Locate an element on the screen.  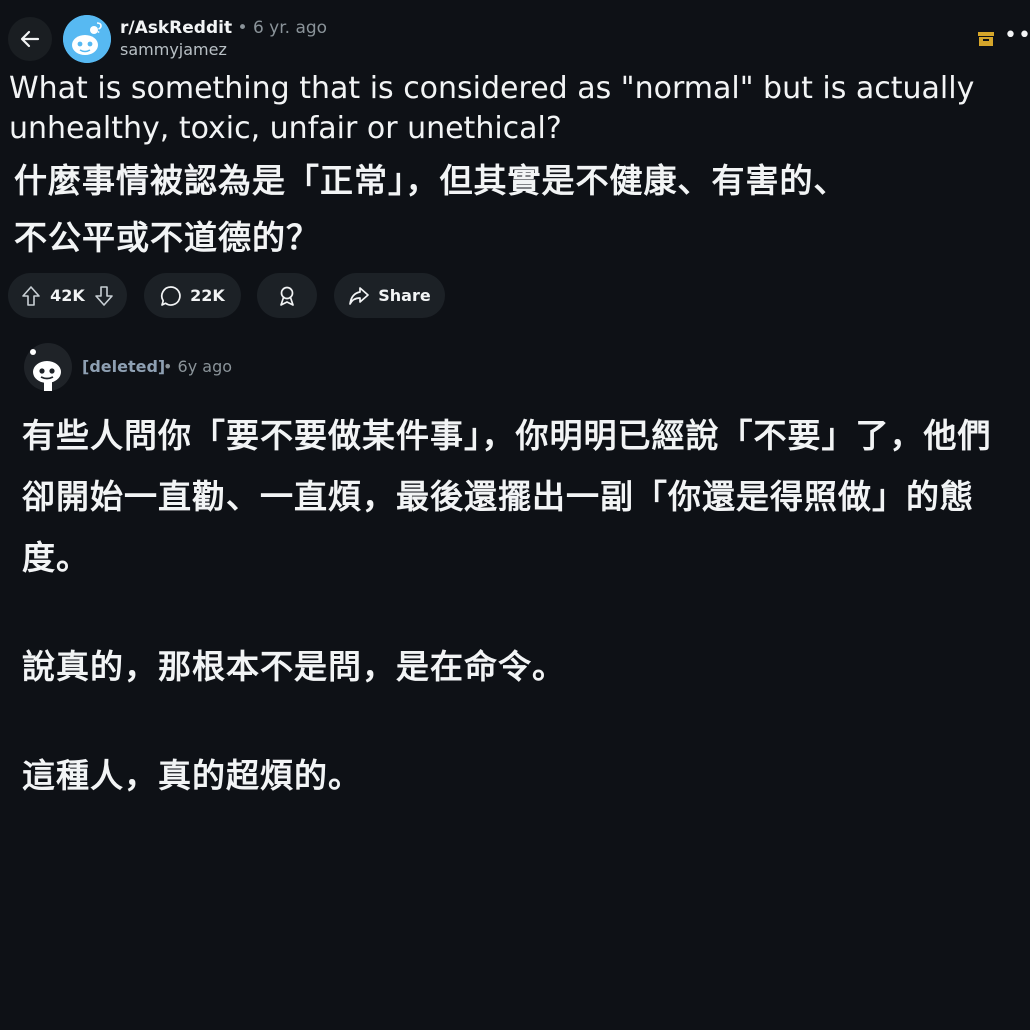
share-arrow-icon is located at coordinates (359, 295).